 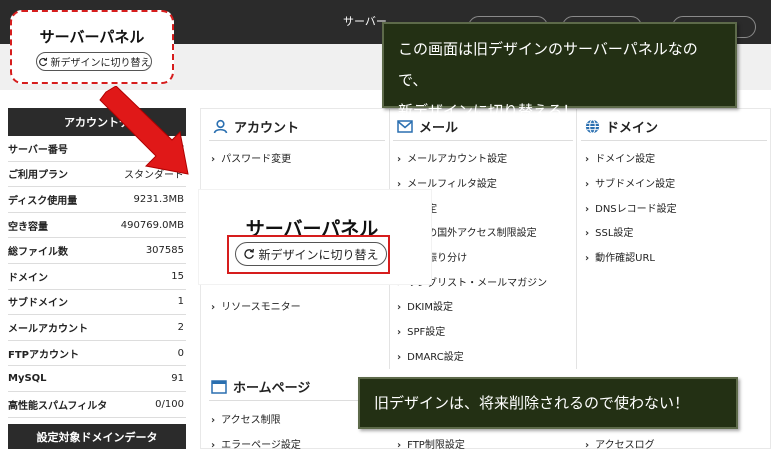 I want to click on link-spf: SPF設定, so click(x=421, y=330).